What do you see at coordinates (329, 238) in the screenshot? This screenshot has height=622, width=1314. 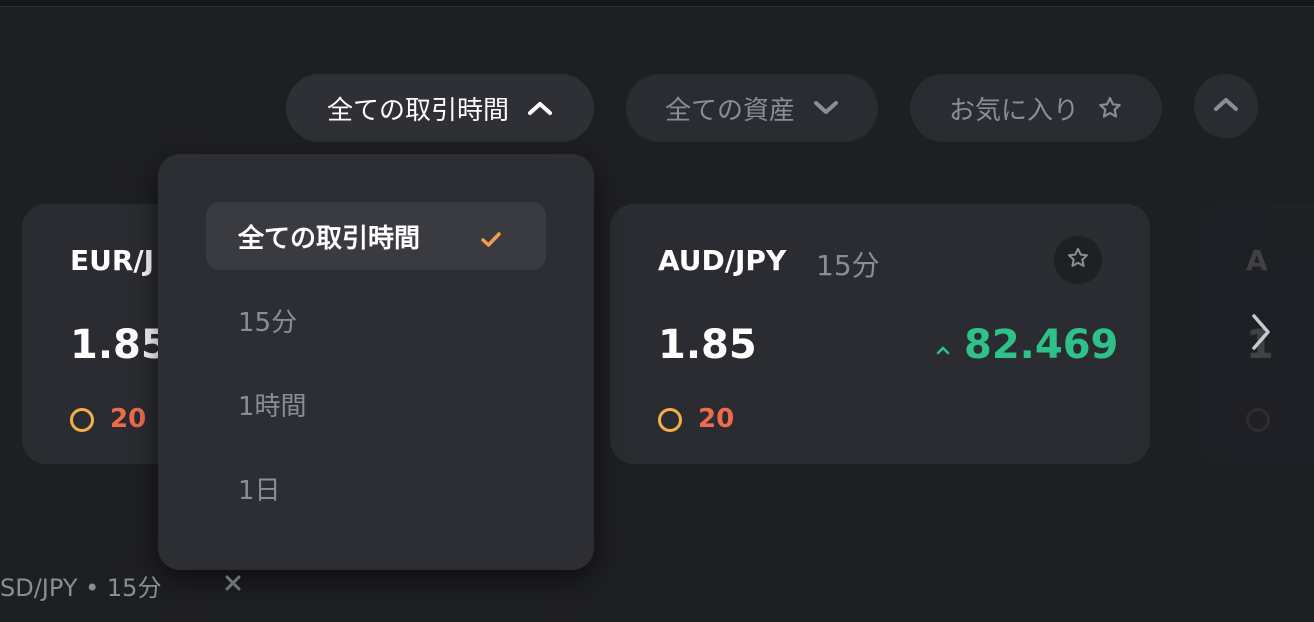 I see `dropdown-item-label: 全ての取引時間` at bounding box center [329, 238].